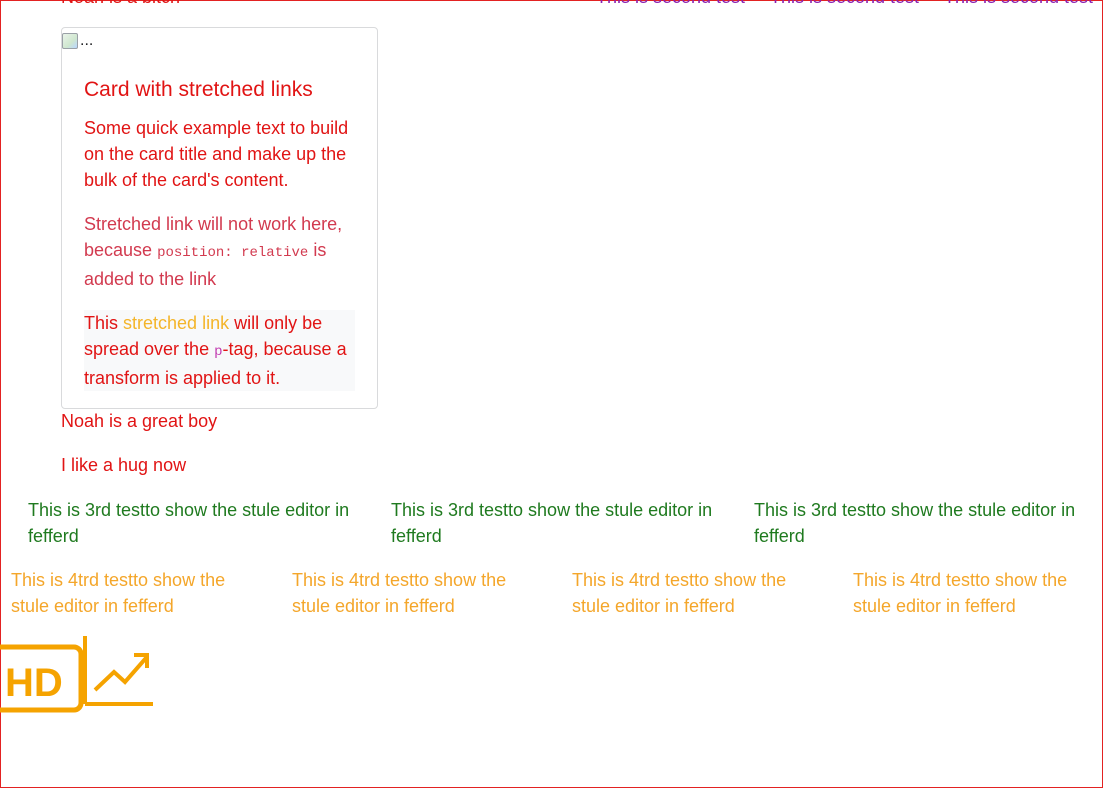  I want to click on hd-logo-text: HD, so click(34, 683).